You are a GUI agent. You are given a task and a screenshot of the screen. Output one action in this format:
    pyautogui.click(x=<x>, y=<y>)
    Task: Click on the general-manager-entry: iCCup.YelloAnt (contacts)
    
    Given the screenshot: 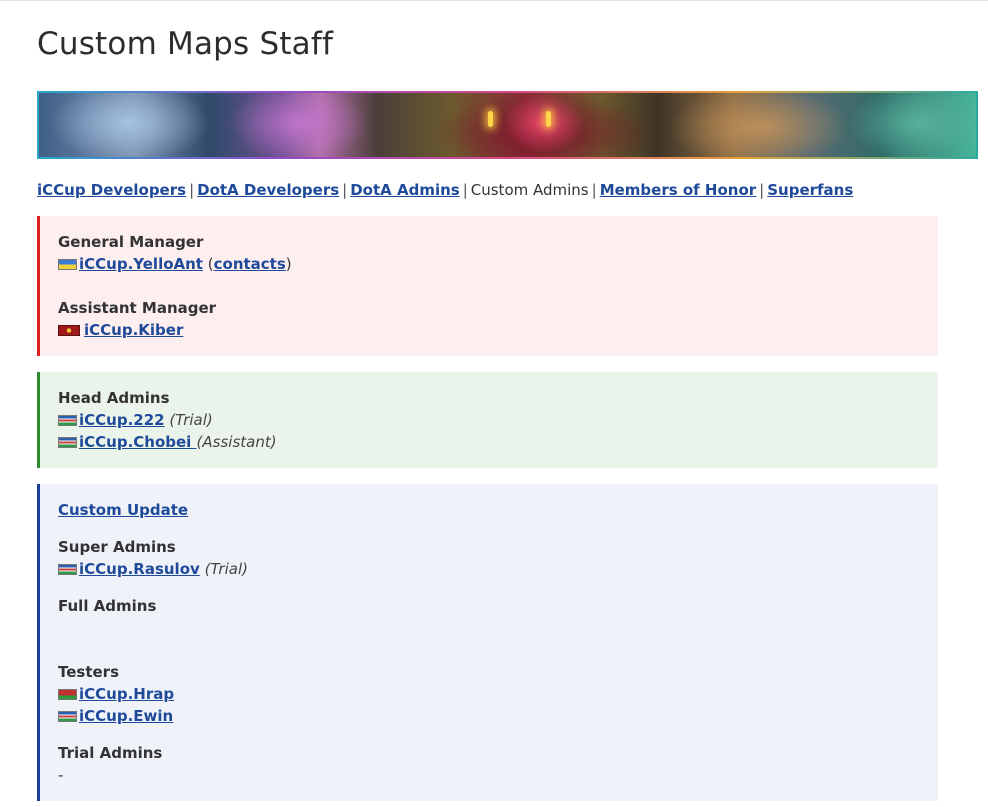 What is the action you would take?
    pyautogui.click(x=175, y=264)
    